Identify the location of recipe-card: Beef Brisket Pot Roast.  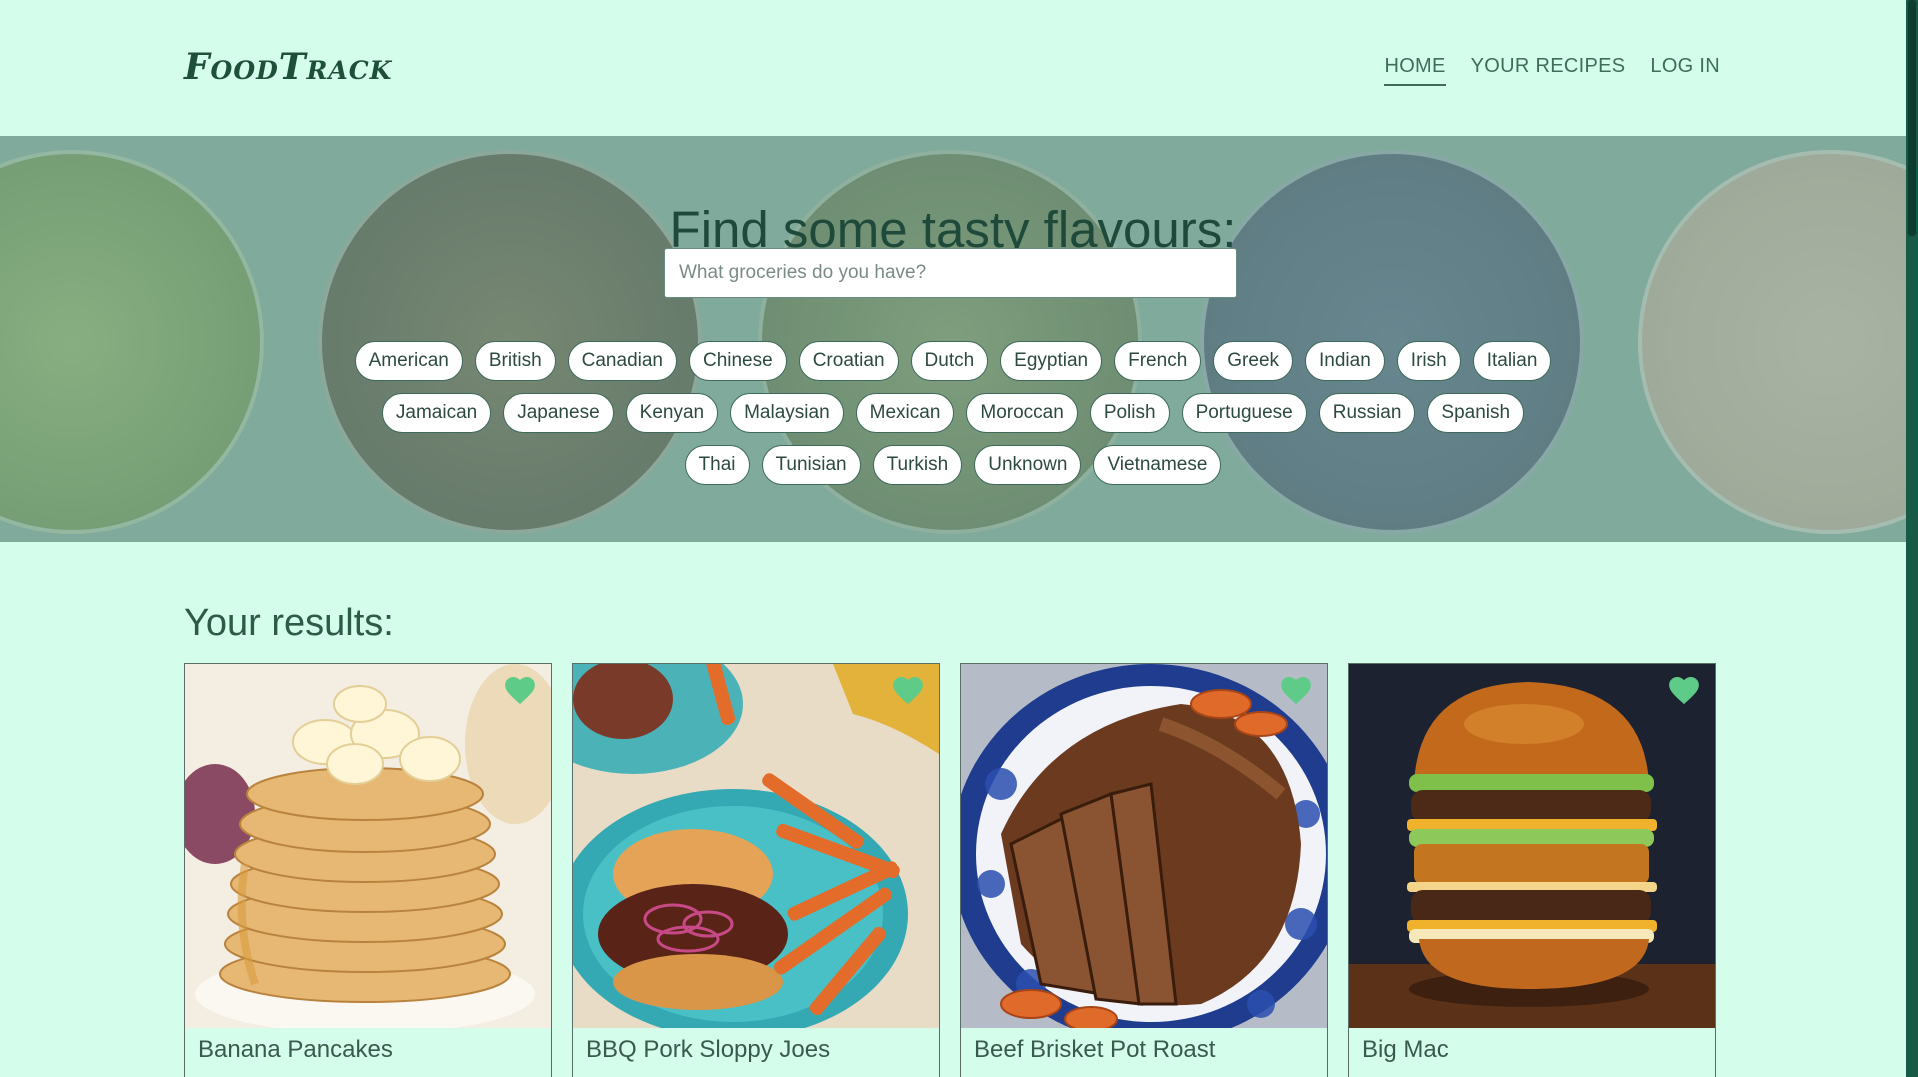
(1144, 870).